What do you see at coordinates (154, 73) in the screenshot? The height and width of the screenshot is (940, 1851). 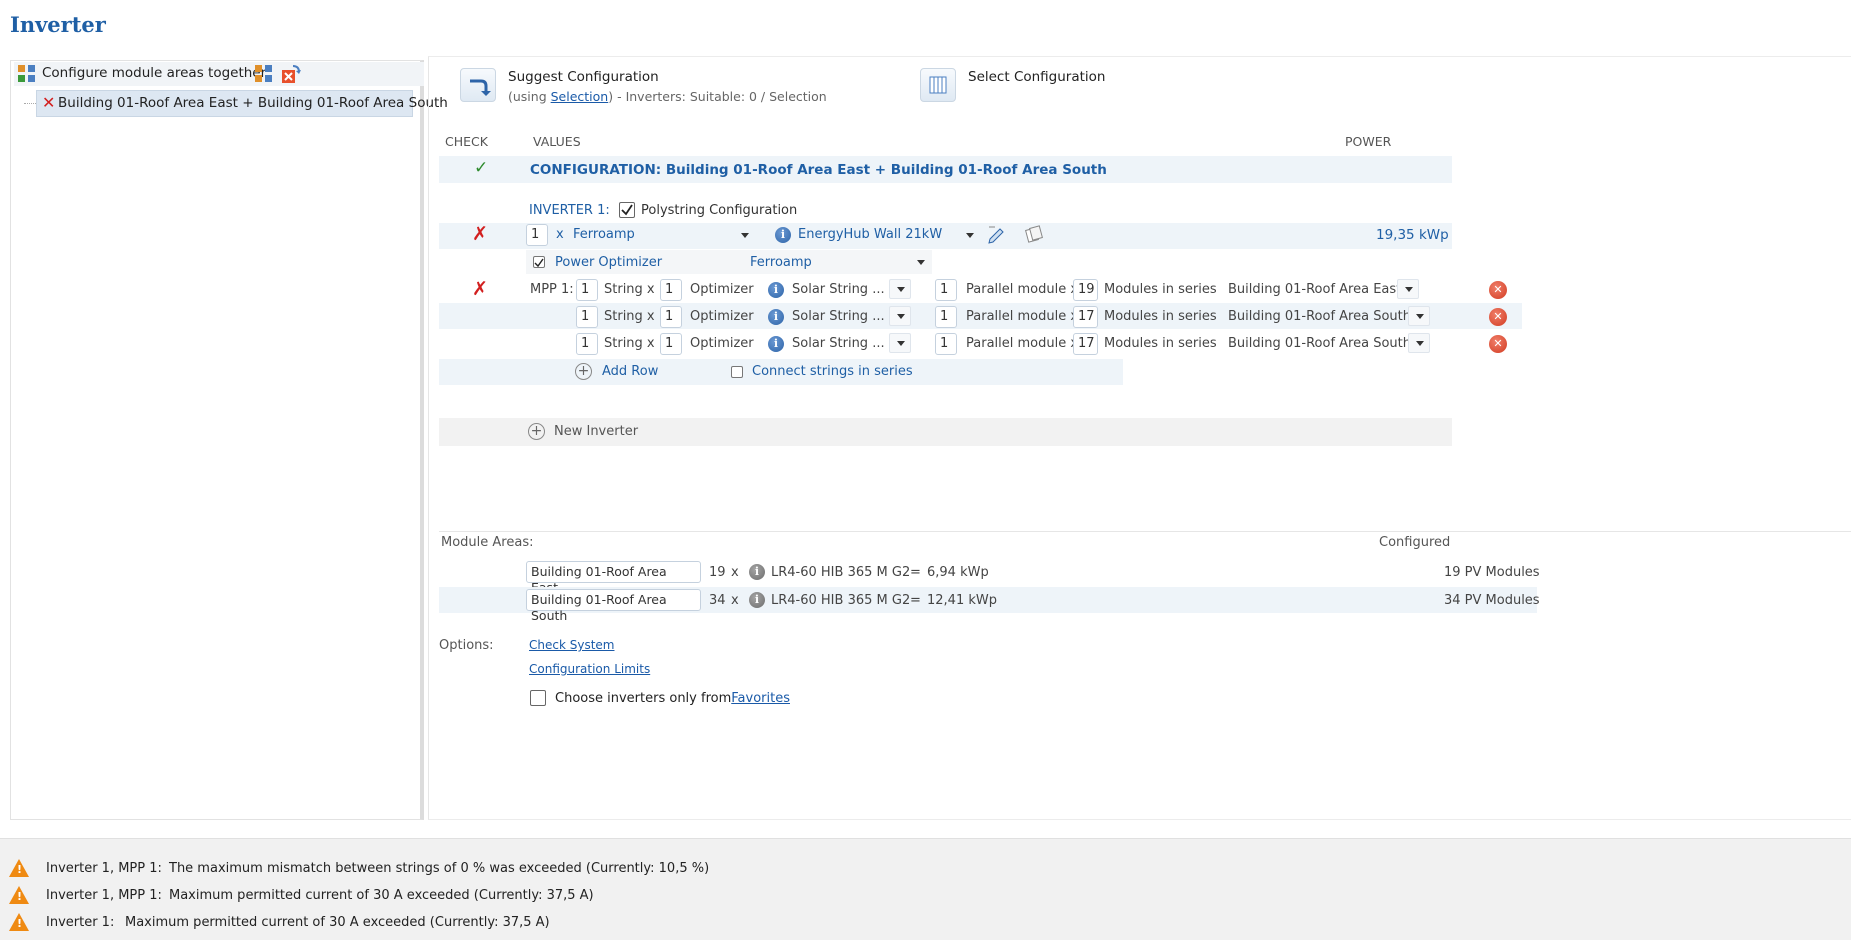 I see `configure-together-label: Configure module areas together` at bounding box center [154, 73].